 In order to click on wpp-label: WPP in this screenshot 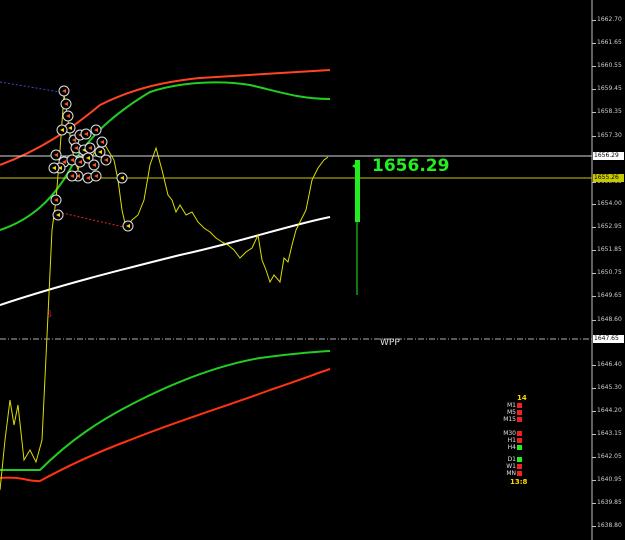, I will do `click(390, 343)`.